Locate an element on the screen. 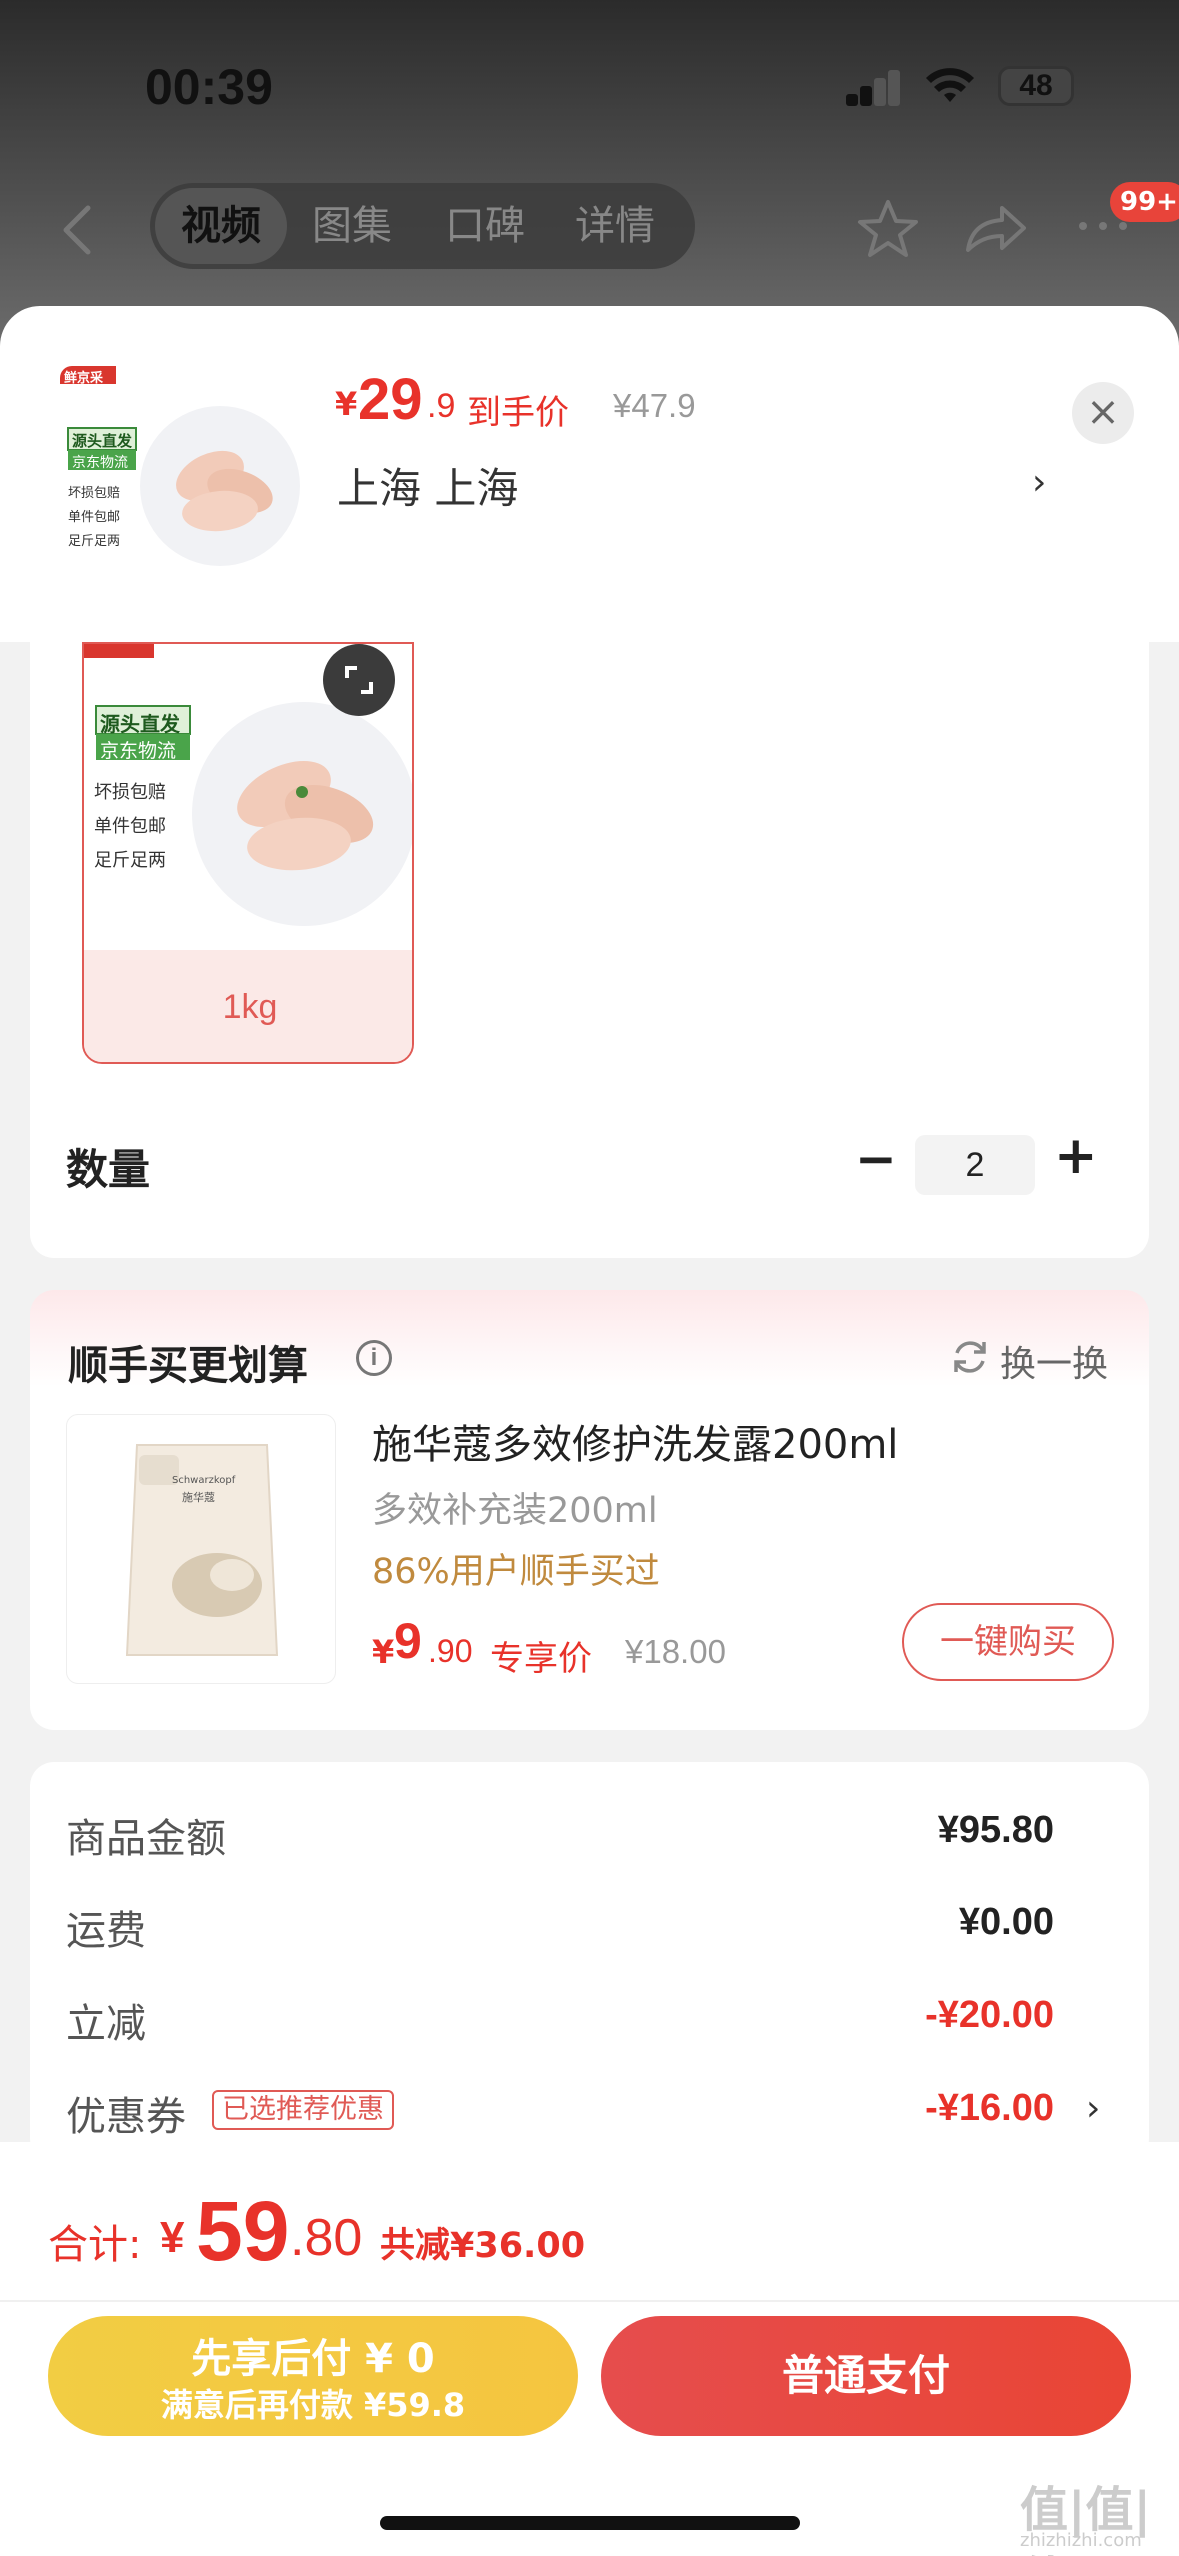 The image size is (1179, 2556). addon-original-price: ¥18.00 is located at coordinates (675, 1651).